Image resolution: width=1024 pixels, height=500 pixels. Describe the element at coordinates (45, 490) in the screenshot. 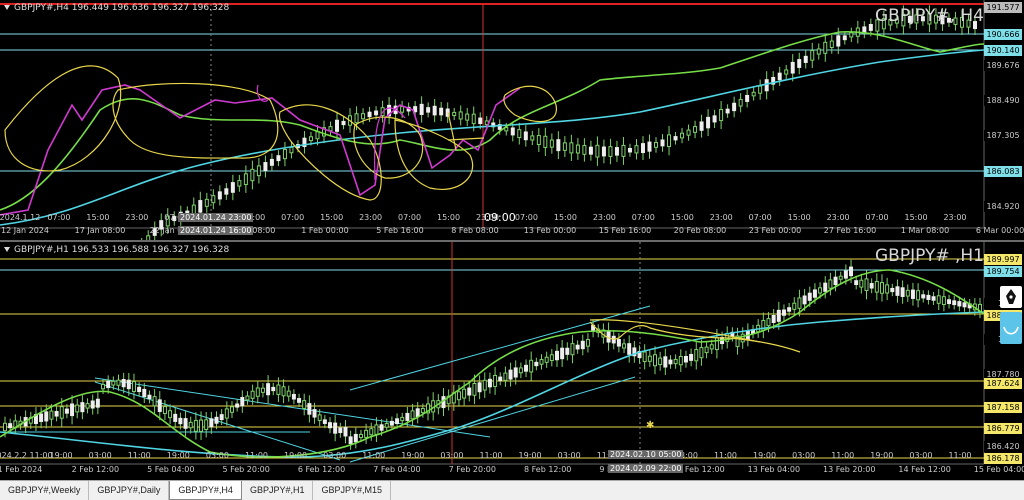

I see `tab-weekly: GBPJPY#,Weekly` at that location.